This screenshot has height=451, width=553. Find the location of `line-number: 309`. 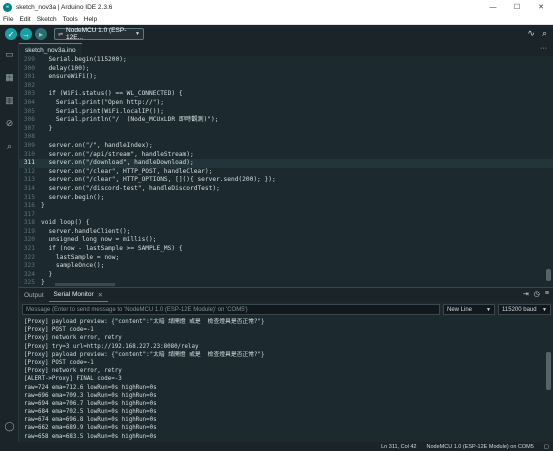

line-number: 309 is located at coordinates (29, 145).